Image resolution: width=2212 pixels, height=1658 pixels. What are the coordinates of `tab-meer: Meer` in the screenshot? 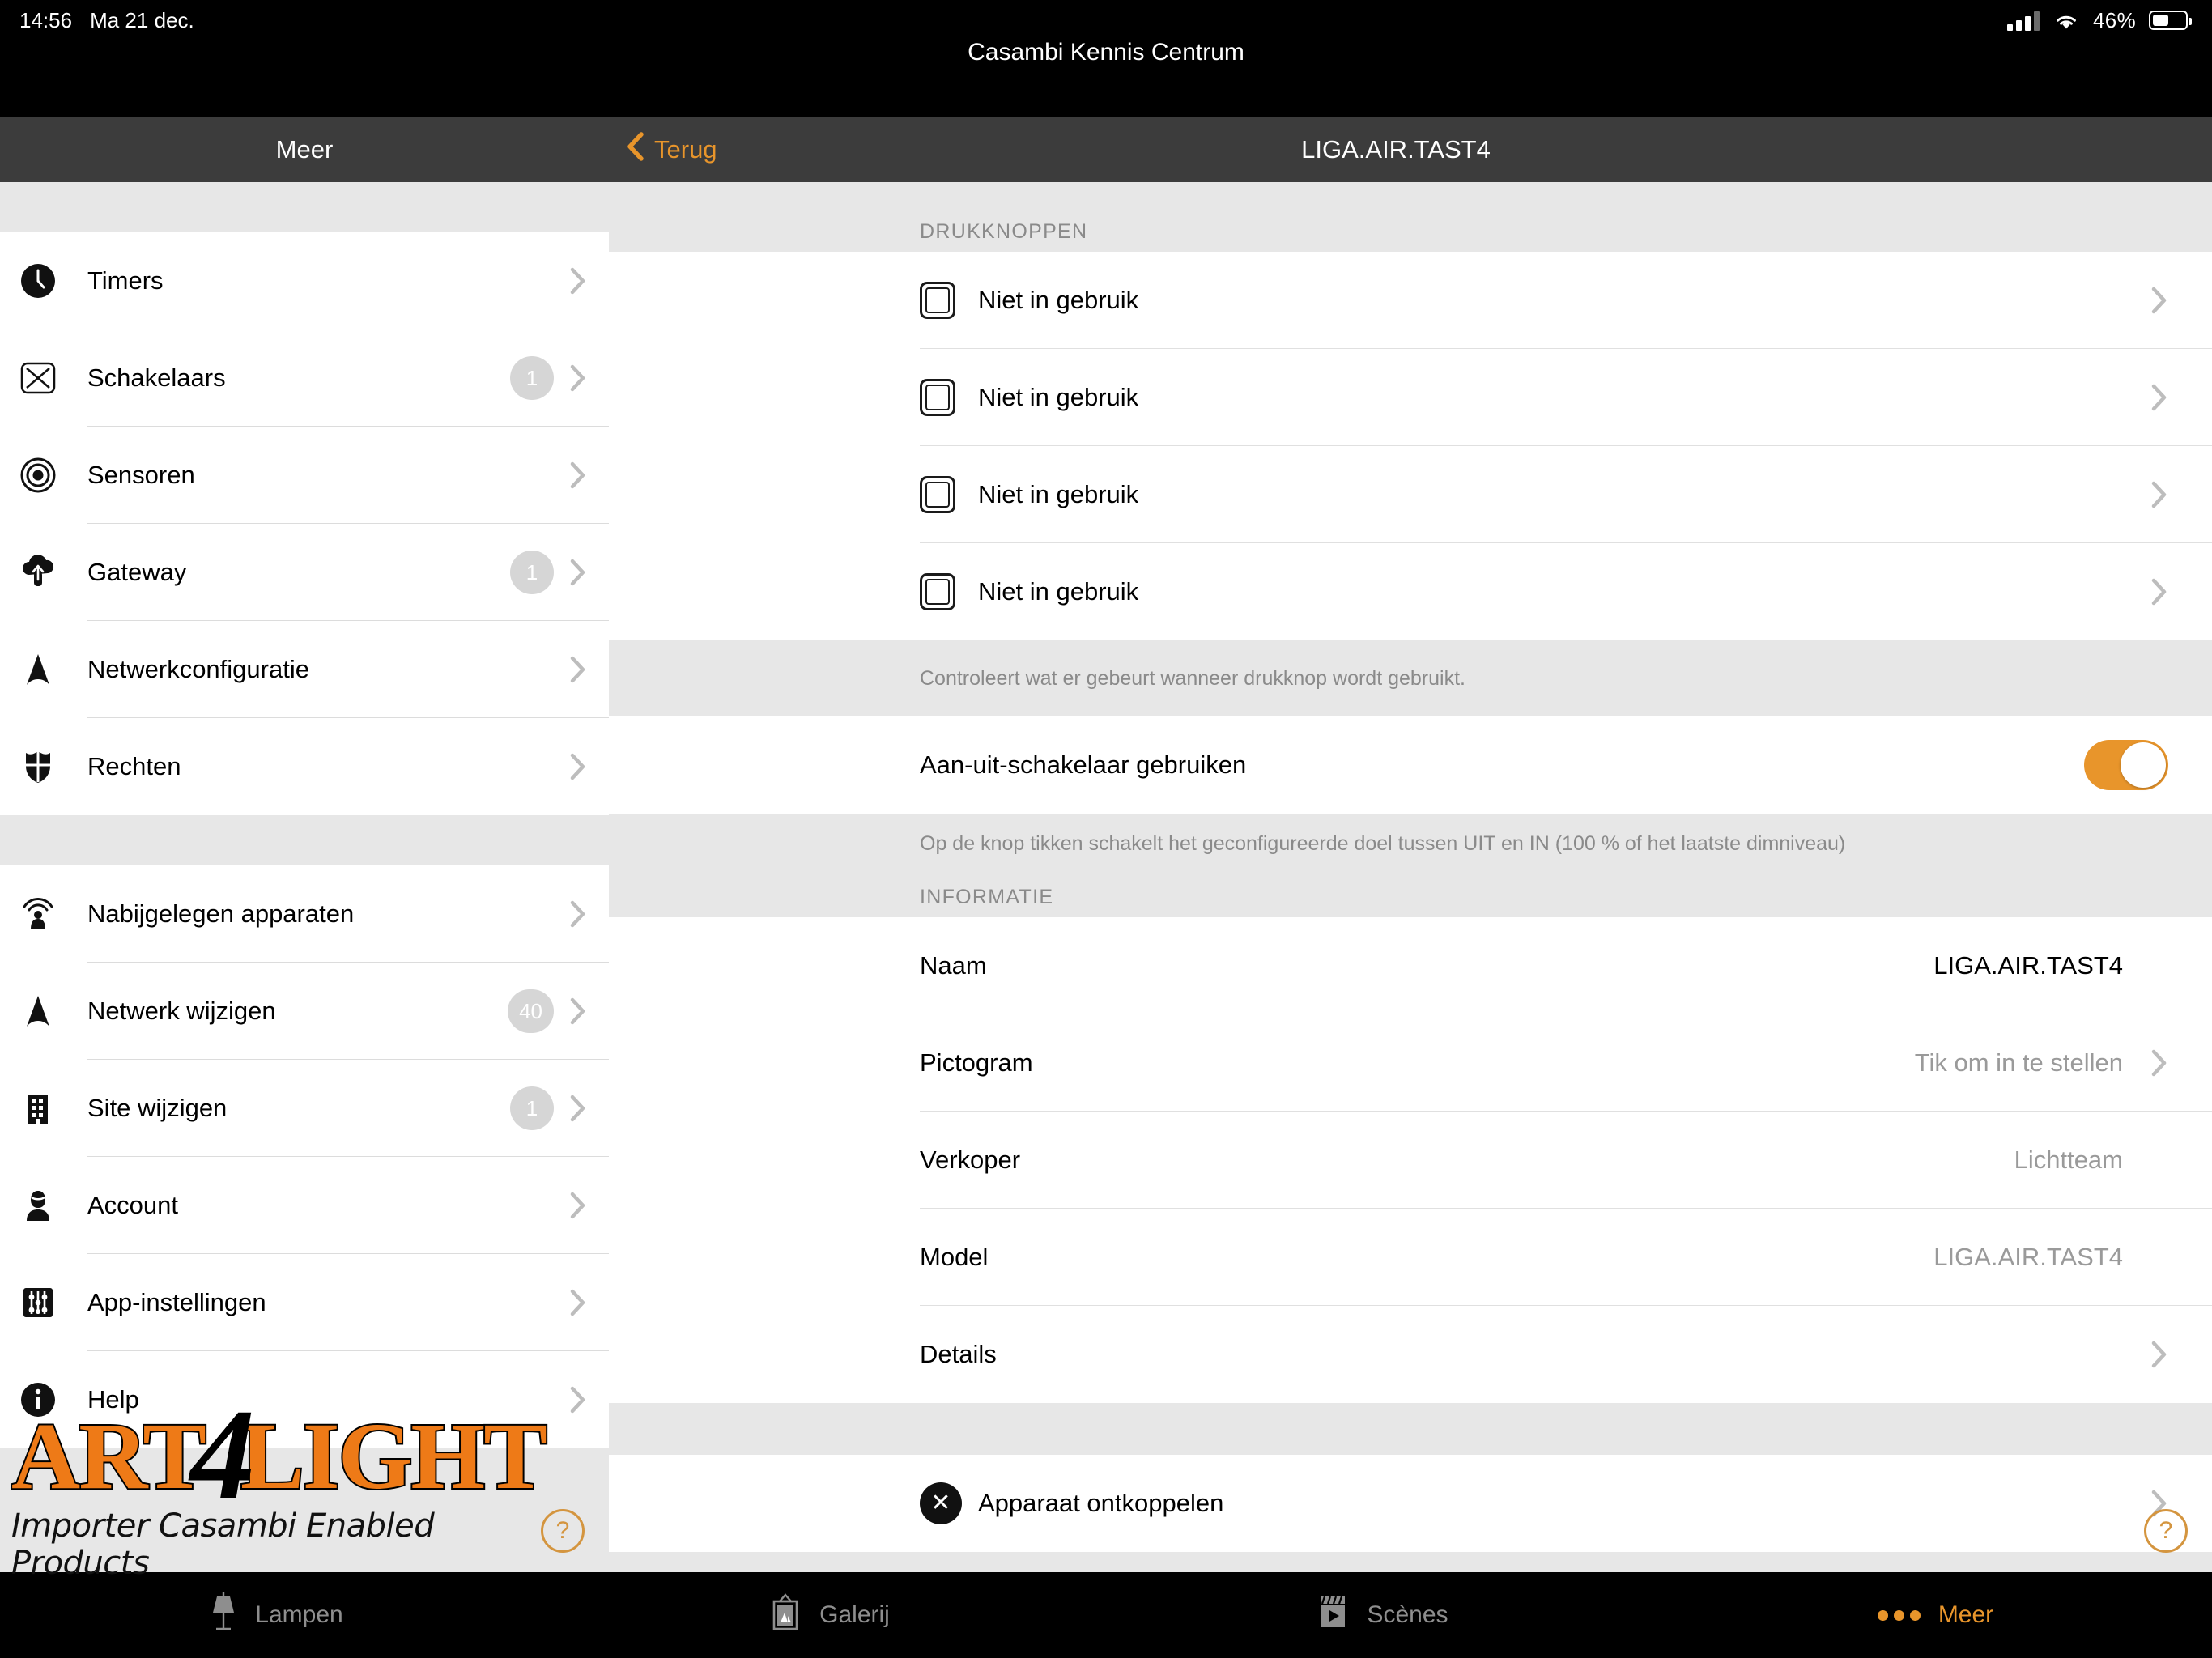 It's located at (1936, 1615).